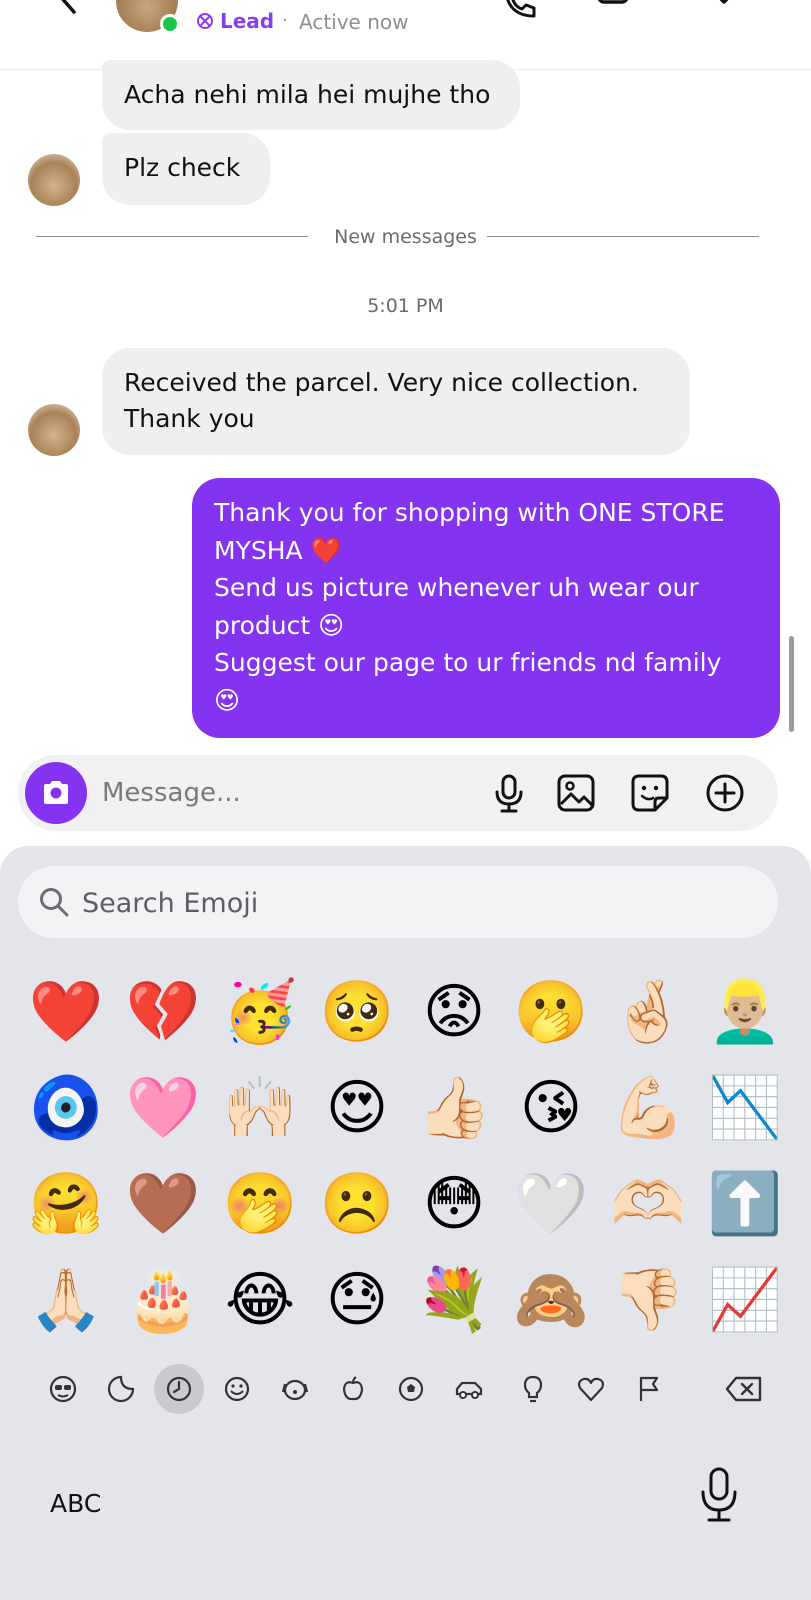  I want to click on new-messages-label: New messages, so click(405, 237).